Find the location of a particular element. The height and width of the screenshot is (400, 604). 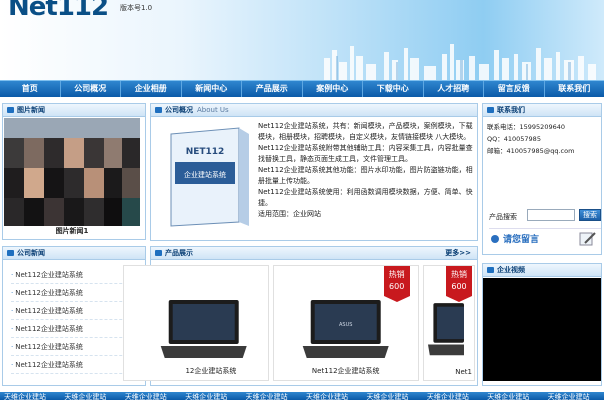

nav-downloads: 下载中心 is located at coordinates (393, 89).